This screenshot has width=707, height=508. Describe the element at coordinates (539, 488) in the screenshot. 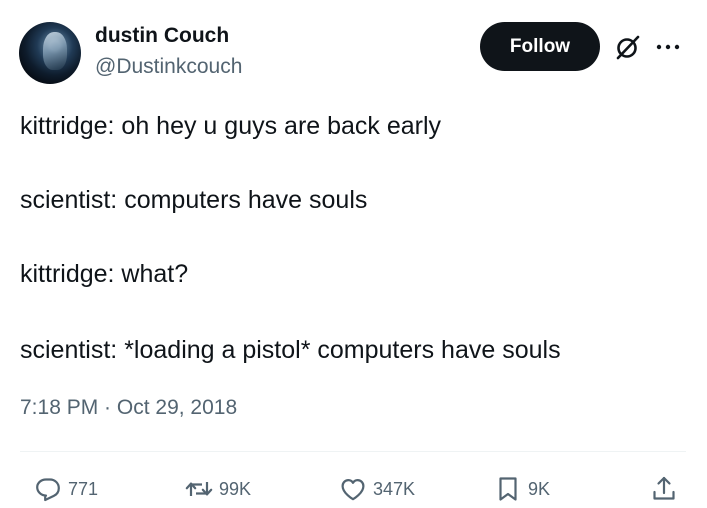

I see `bookmark-count: 9K` at that location.